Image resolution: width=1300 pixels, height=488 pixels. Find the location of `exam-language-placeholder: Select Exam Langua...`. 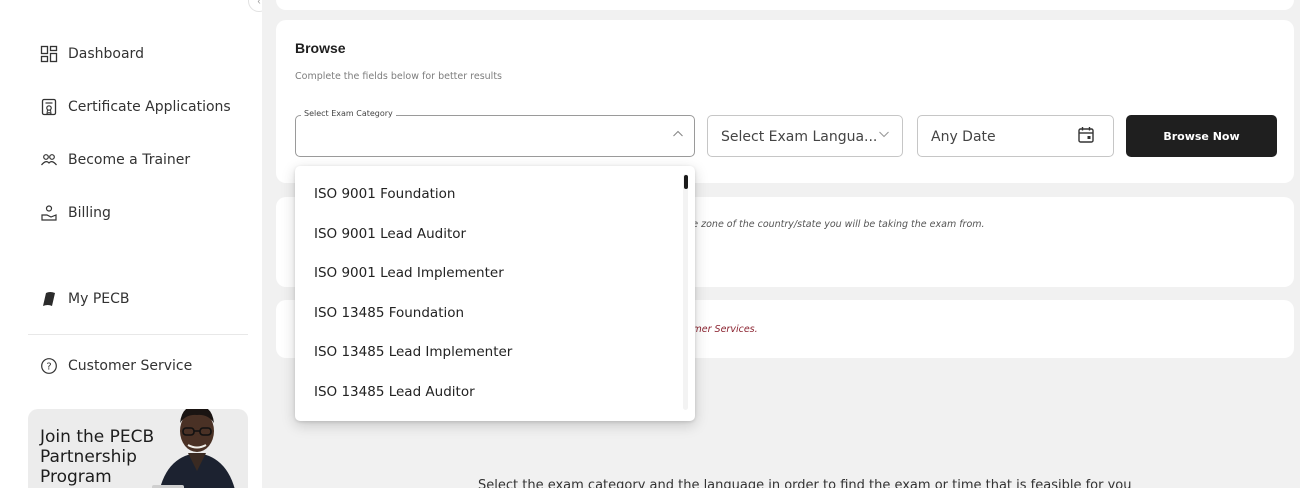

exam-language-placeholder: Select Exam Langua... is located at coordinates (799, 137).